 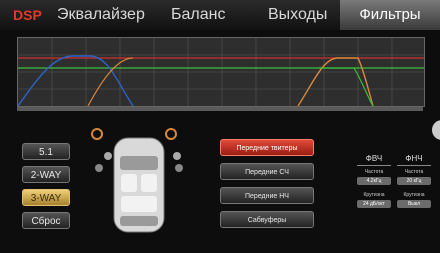 What do you see at coordinates (414, 195) in the screenshot?
I see `lpf-slope-label: Крутизна` at bounding box center [414, 195].